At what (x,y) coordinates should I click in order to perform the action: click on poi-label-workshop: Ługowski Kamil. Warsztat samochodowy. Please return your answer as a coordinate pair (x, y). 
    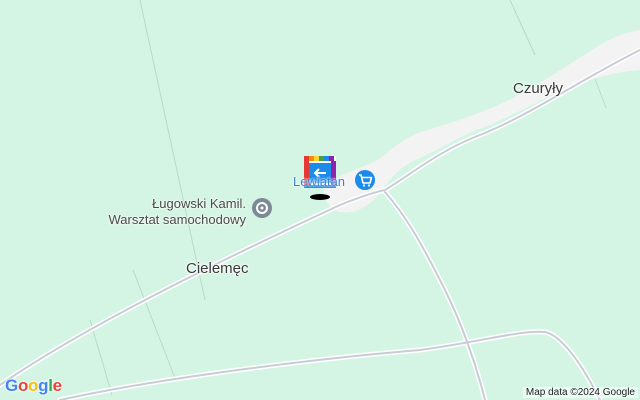
    Looking at the image, I should click on (177, 212).